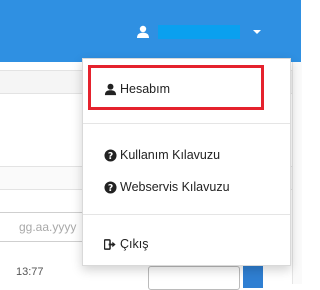  What do you see at coordinates (186, 89) in the screenshot?
I see `menu-item-account: Hesabım` at bounding box center [186, 89].